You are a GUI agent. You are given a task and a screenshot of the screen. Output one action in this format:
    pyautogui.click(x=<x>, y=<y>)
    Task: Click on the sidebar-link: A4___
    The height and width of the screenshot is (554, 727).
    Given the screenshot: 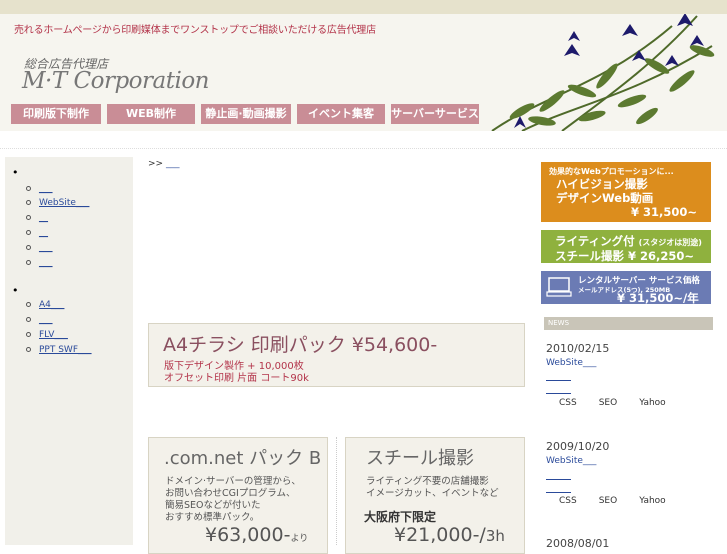 What is the action you would take?
    pyautogui.click(x=51, y=305)
    